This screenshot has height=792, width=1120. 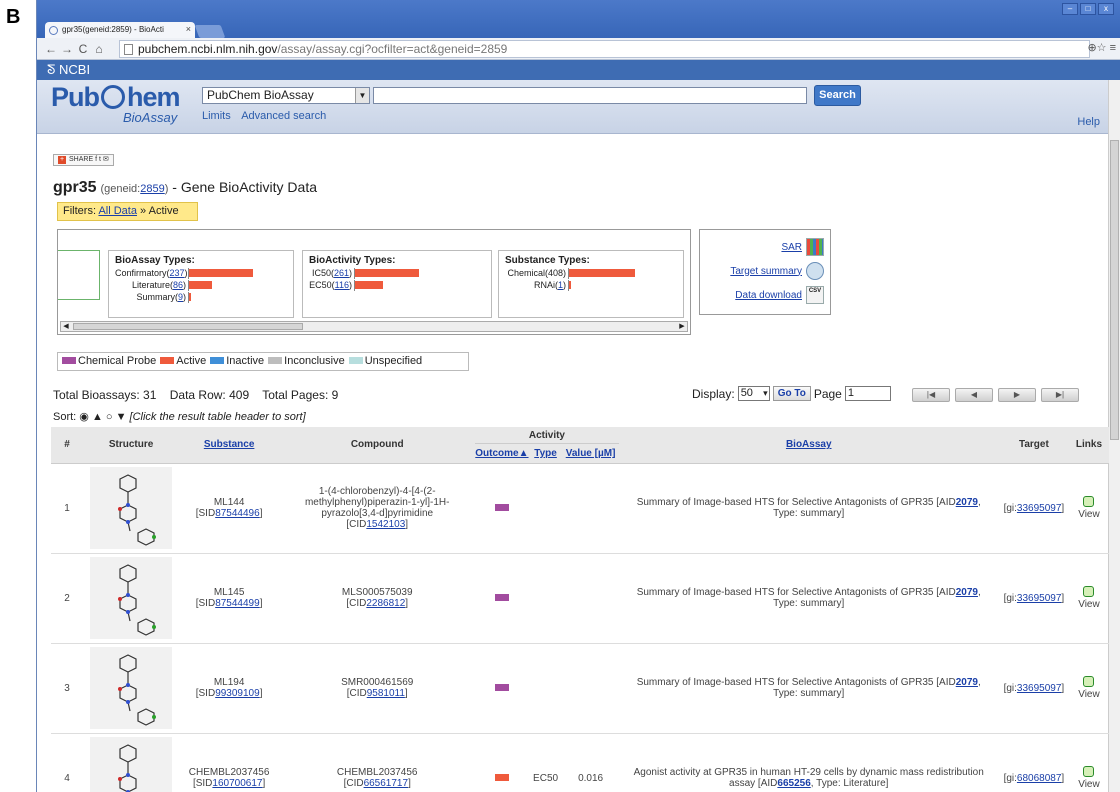 I want to click on tab-close-icon: ×, so click(x=188, y=29).